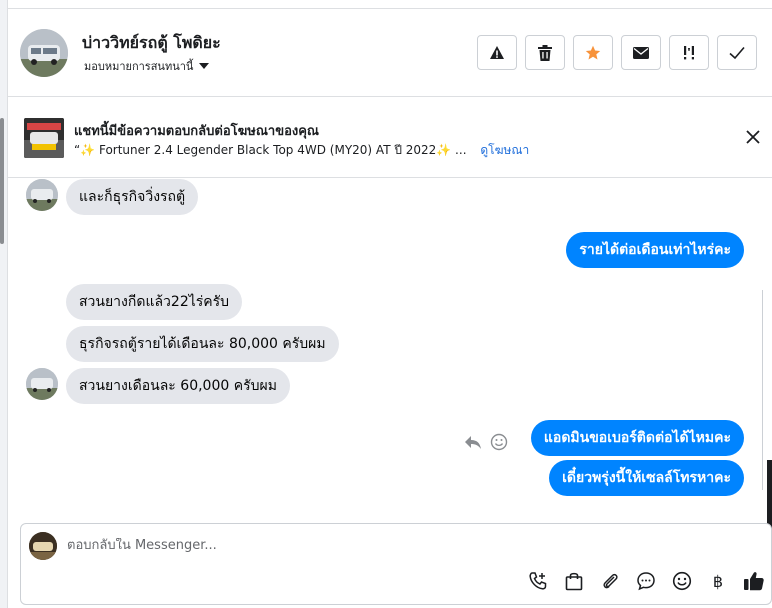 This screenshot has width=772, height=608. Describe the element at coordinates (202, 344) in the screenshot. I see `message-bubble-incoming: ธุรกิจรถตู้รายได้เดือนละ 80,000 ครับผม` at that location.